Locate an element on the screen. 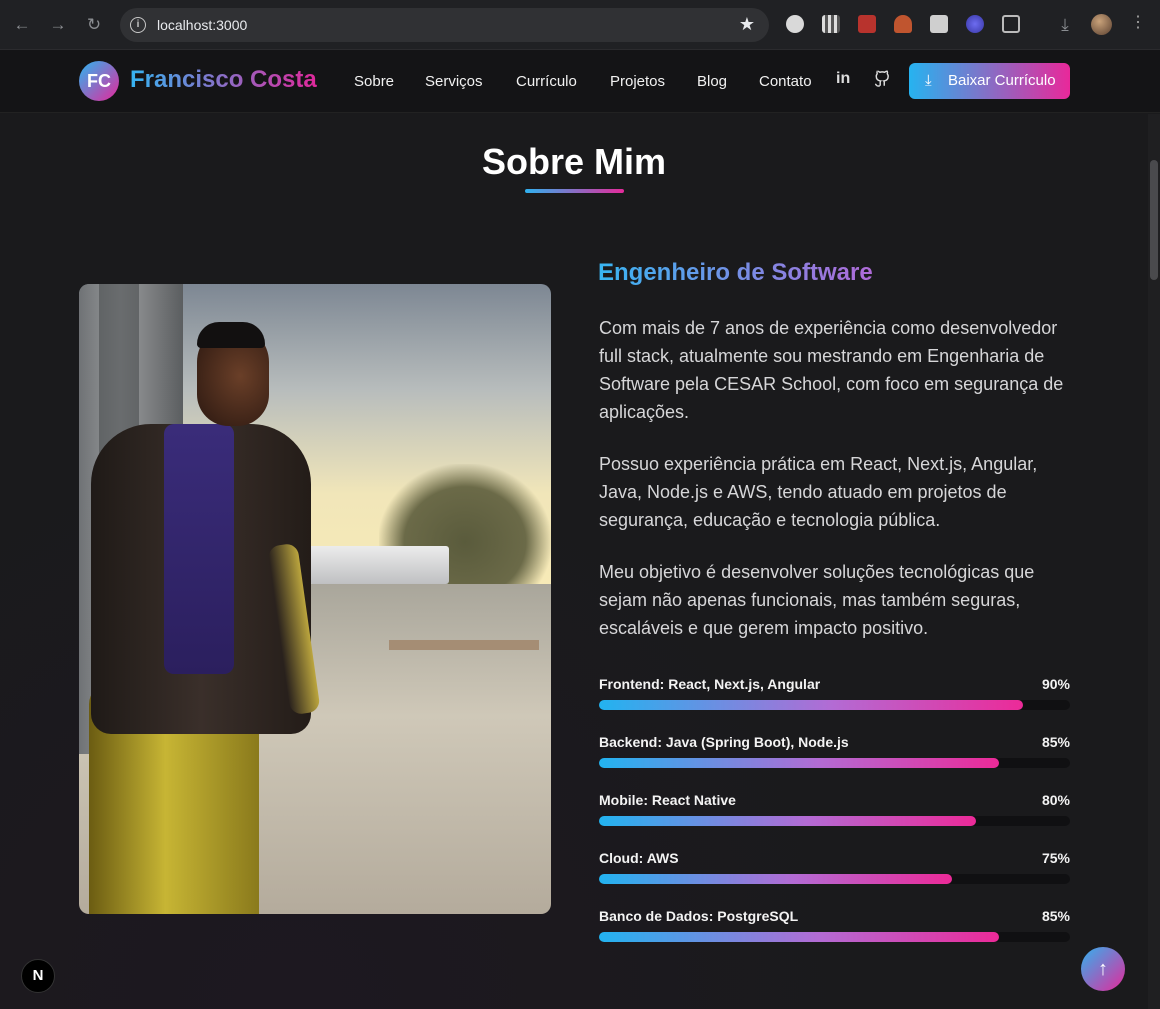  skill-name: Mobile: React Native is located at coordinates (667, 800).